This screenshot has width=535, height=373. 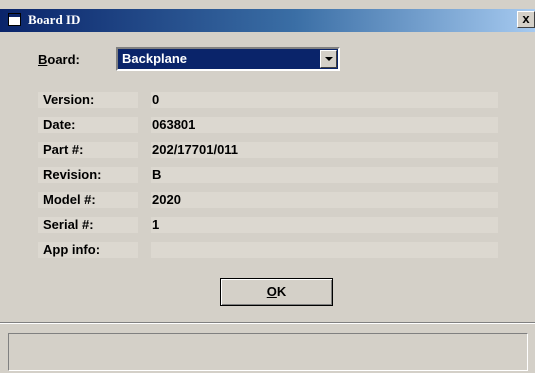 I want to click on ok-button-rest: K, so click(x=281, y=291).